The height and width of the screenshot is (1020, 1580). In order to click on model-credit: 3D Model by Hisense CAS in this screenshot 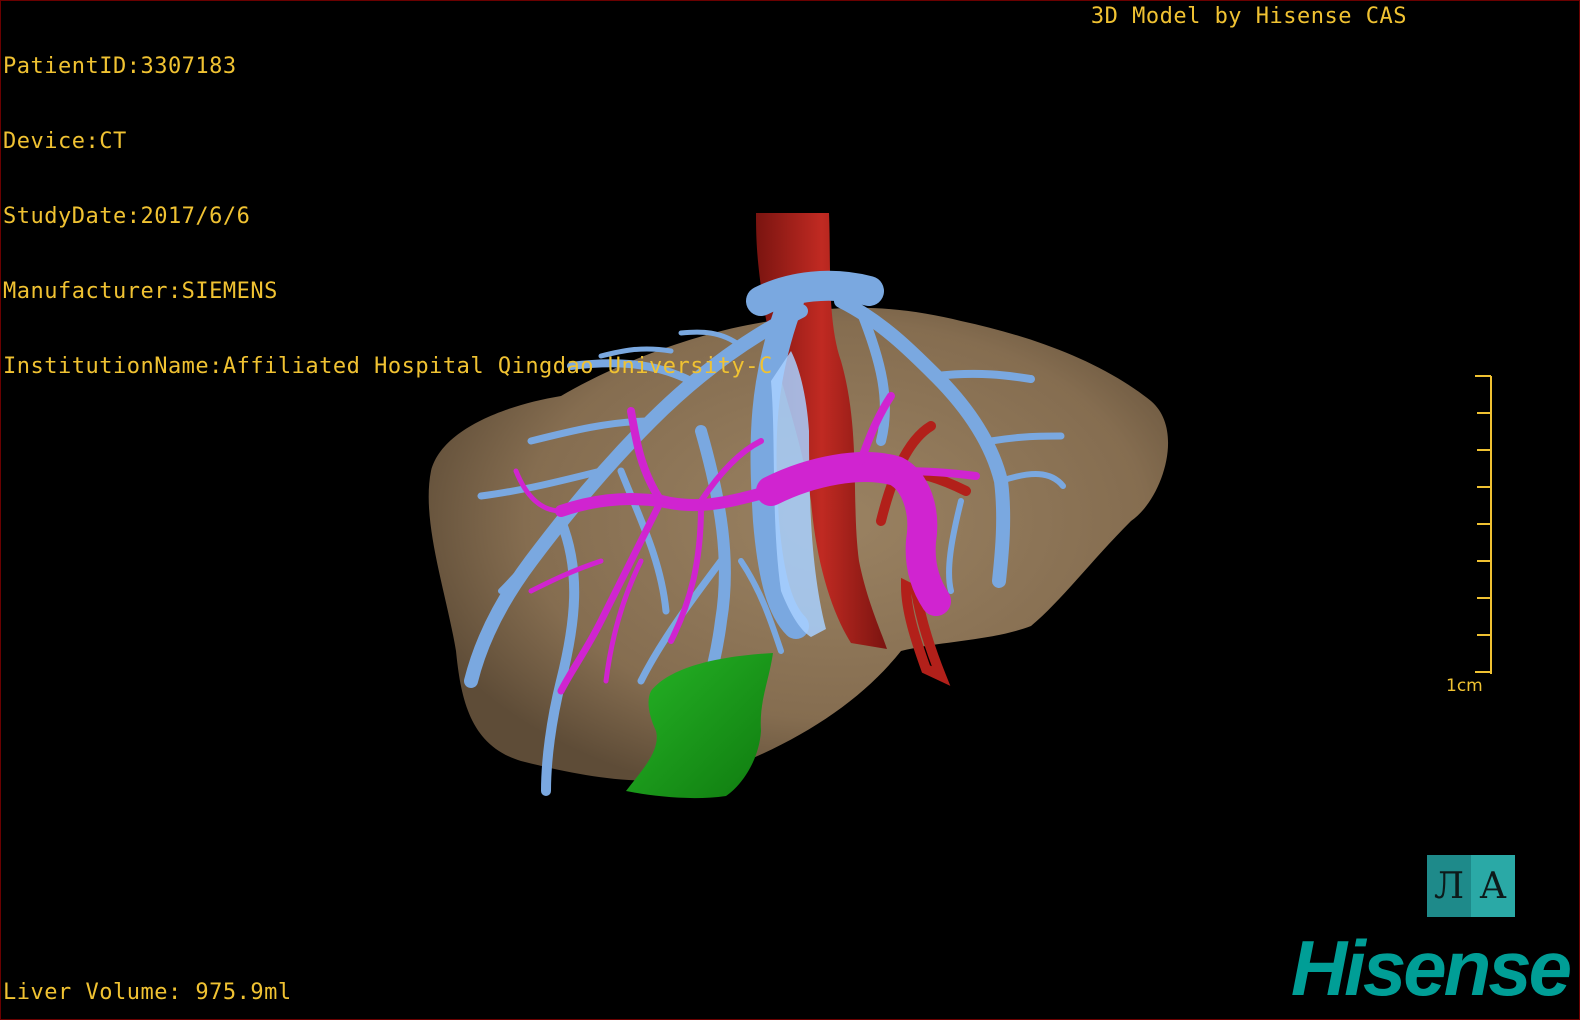, I will do `click(1248, 16)`.